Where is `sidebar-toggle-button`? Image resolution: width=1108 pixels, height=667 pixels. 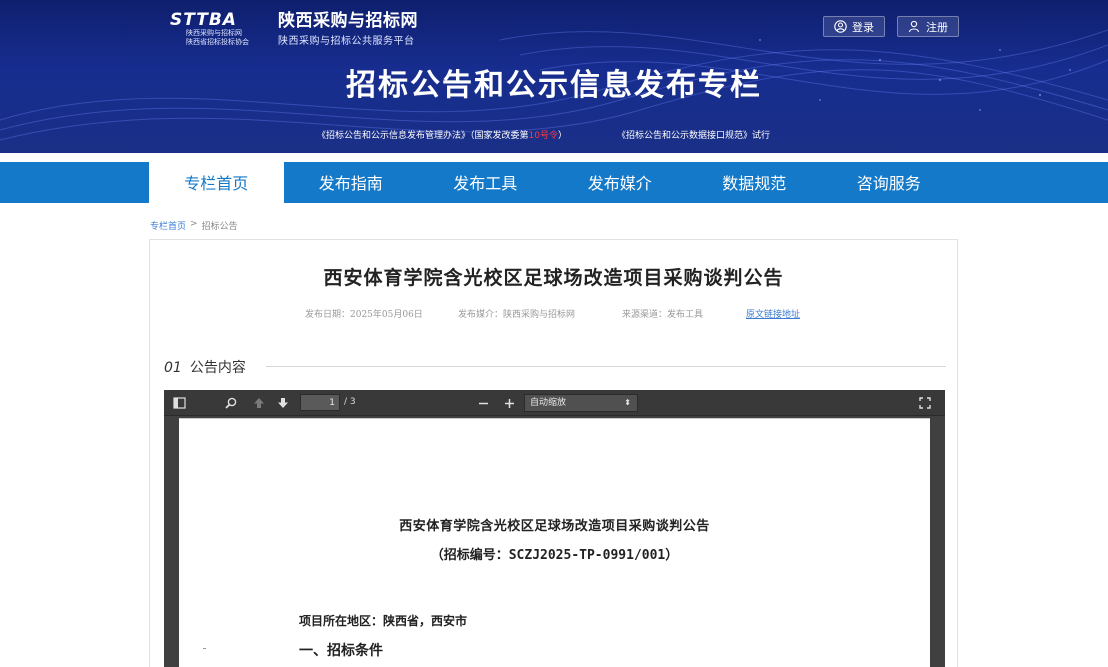
sidebar-toggle-button is located at coordinates (179, 403).